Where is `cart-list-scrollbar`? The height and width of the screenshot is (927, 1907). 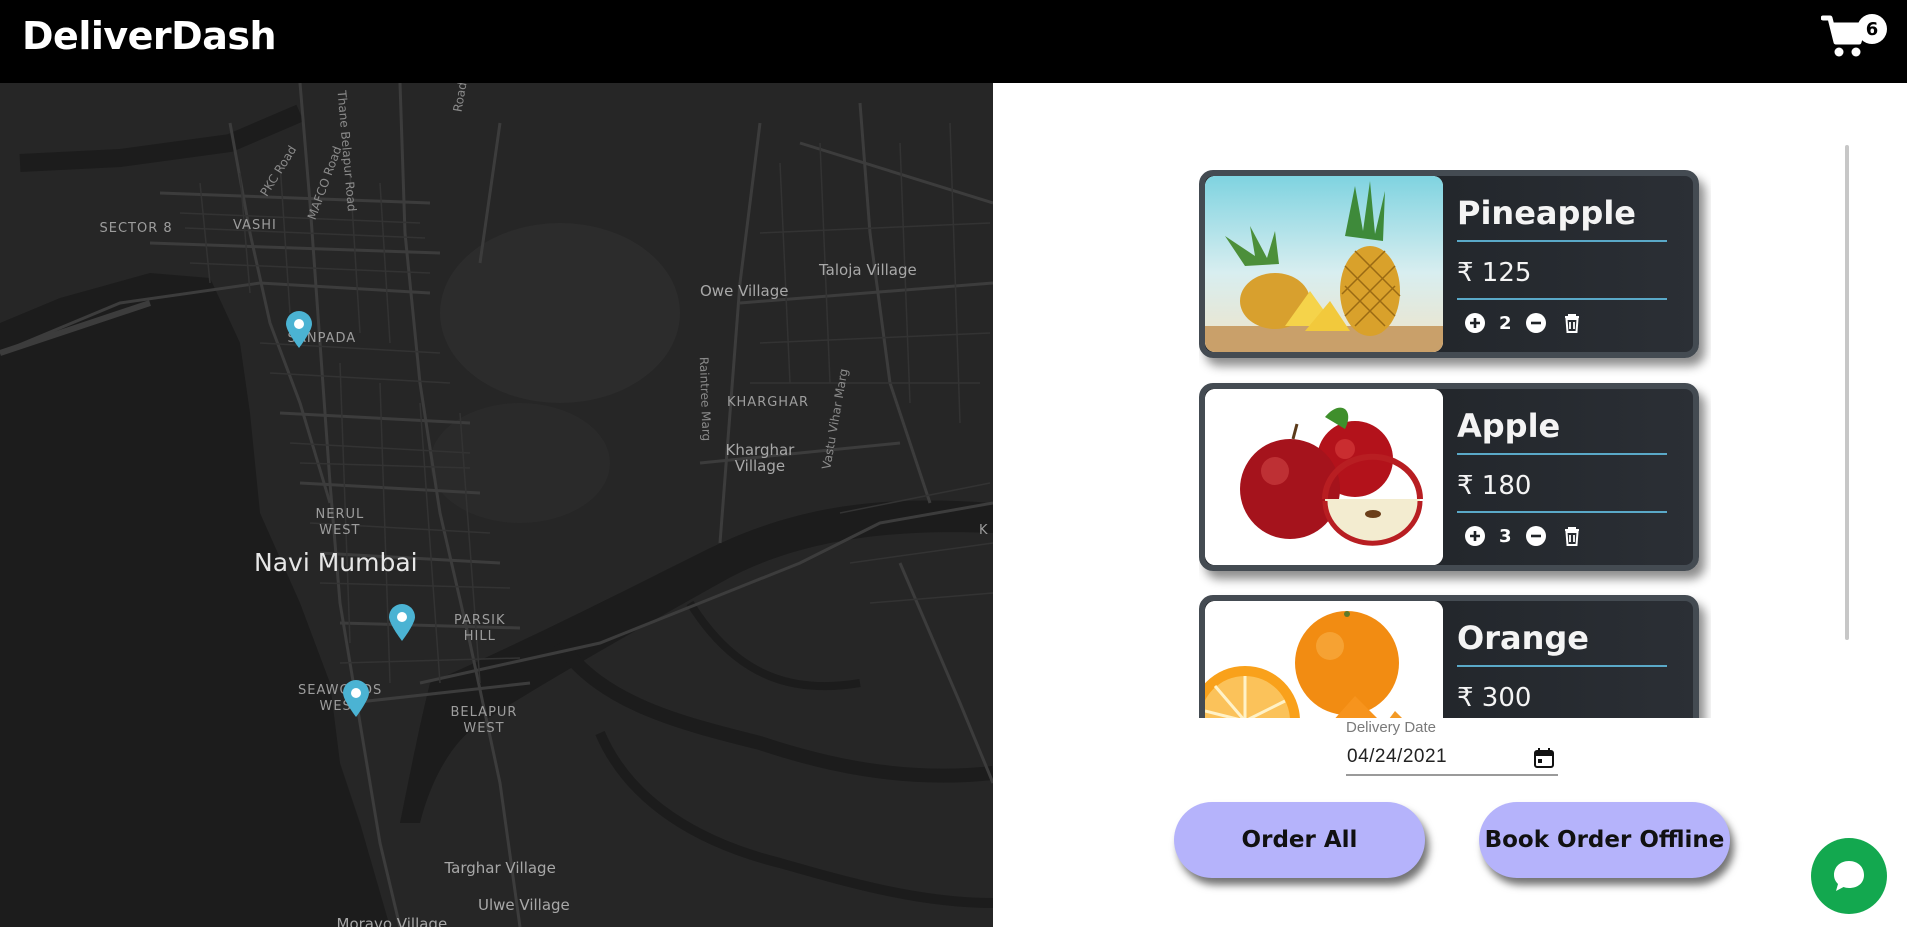
cart-list-scrollbar is located at coordinates (1847, 392).